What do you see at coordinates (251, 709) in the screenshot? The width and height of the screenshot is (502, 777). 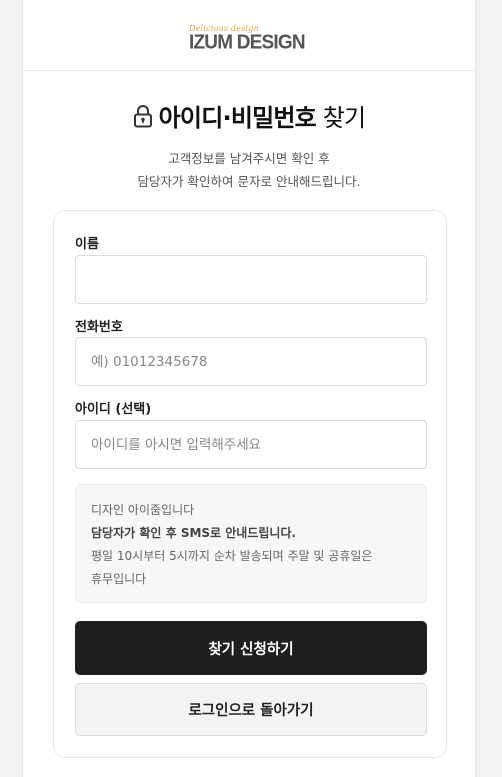 I see `back-to-login-button: 로그인으로 돌아가기` at bounding box center [251, 709].